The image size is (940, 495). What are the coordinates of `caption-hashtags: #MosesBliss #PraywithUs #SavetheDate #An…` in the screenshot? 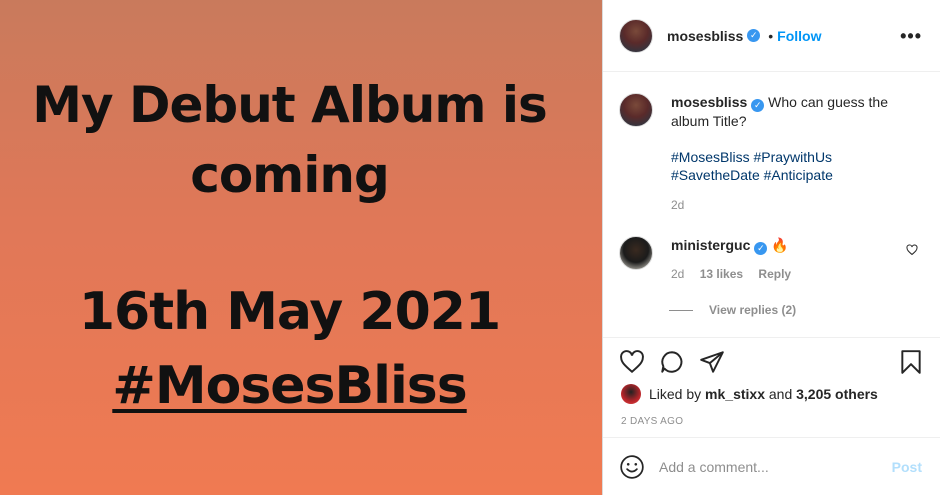 It's located at (791, 166).